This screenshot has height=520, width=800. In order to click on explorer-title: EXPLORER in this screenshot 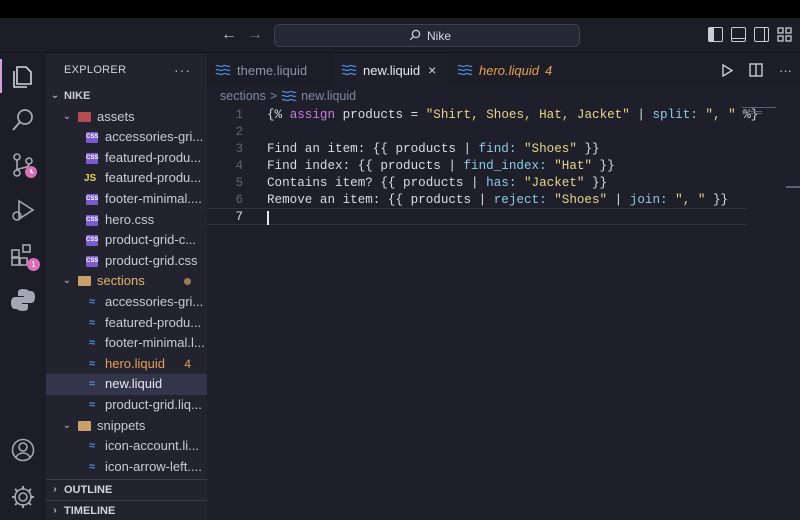, I will do `click(95, 69)`.